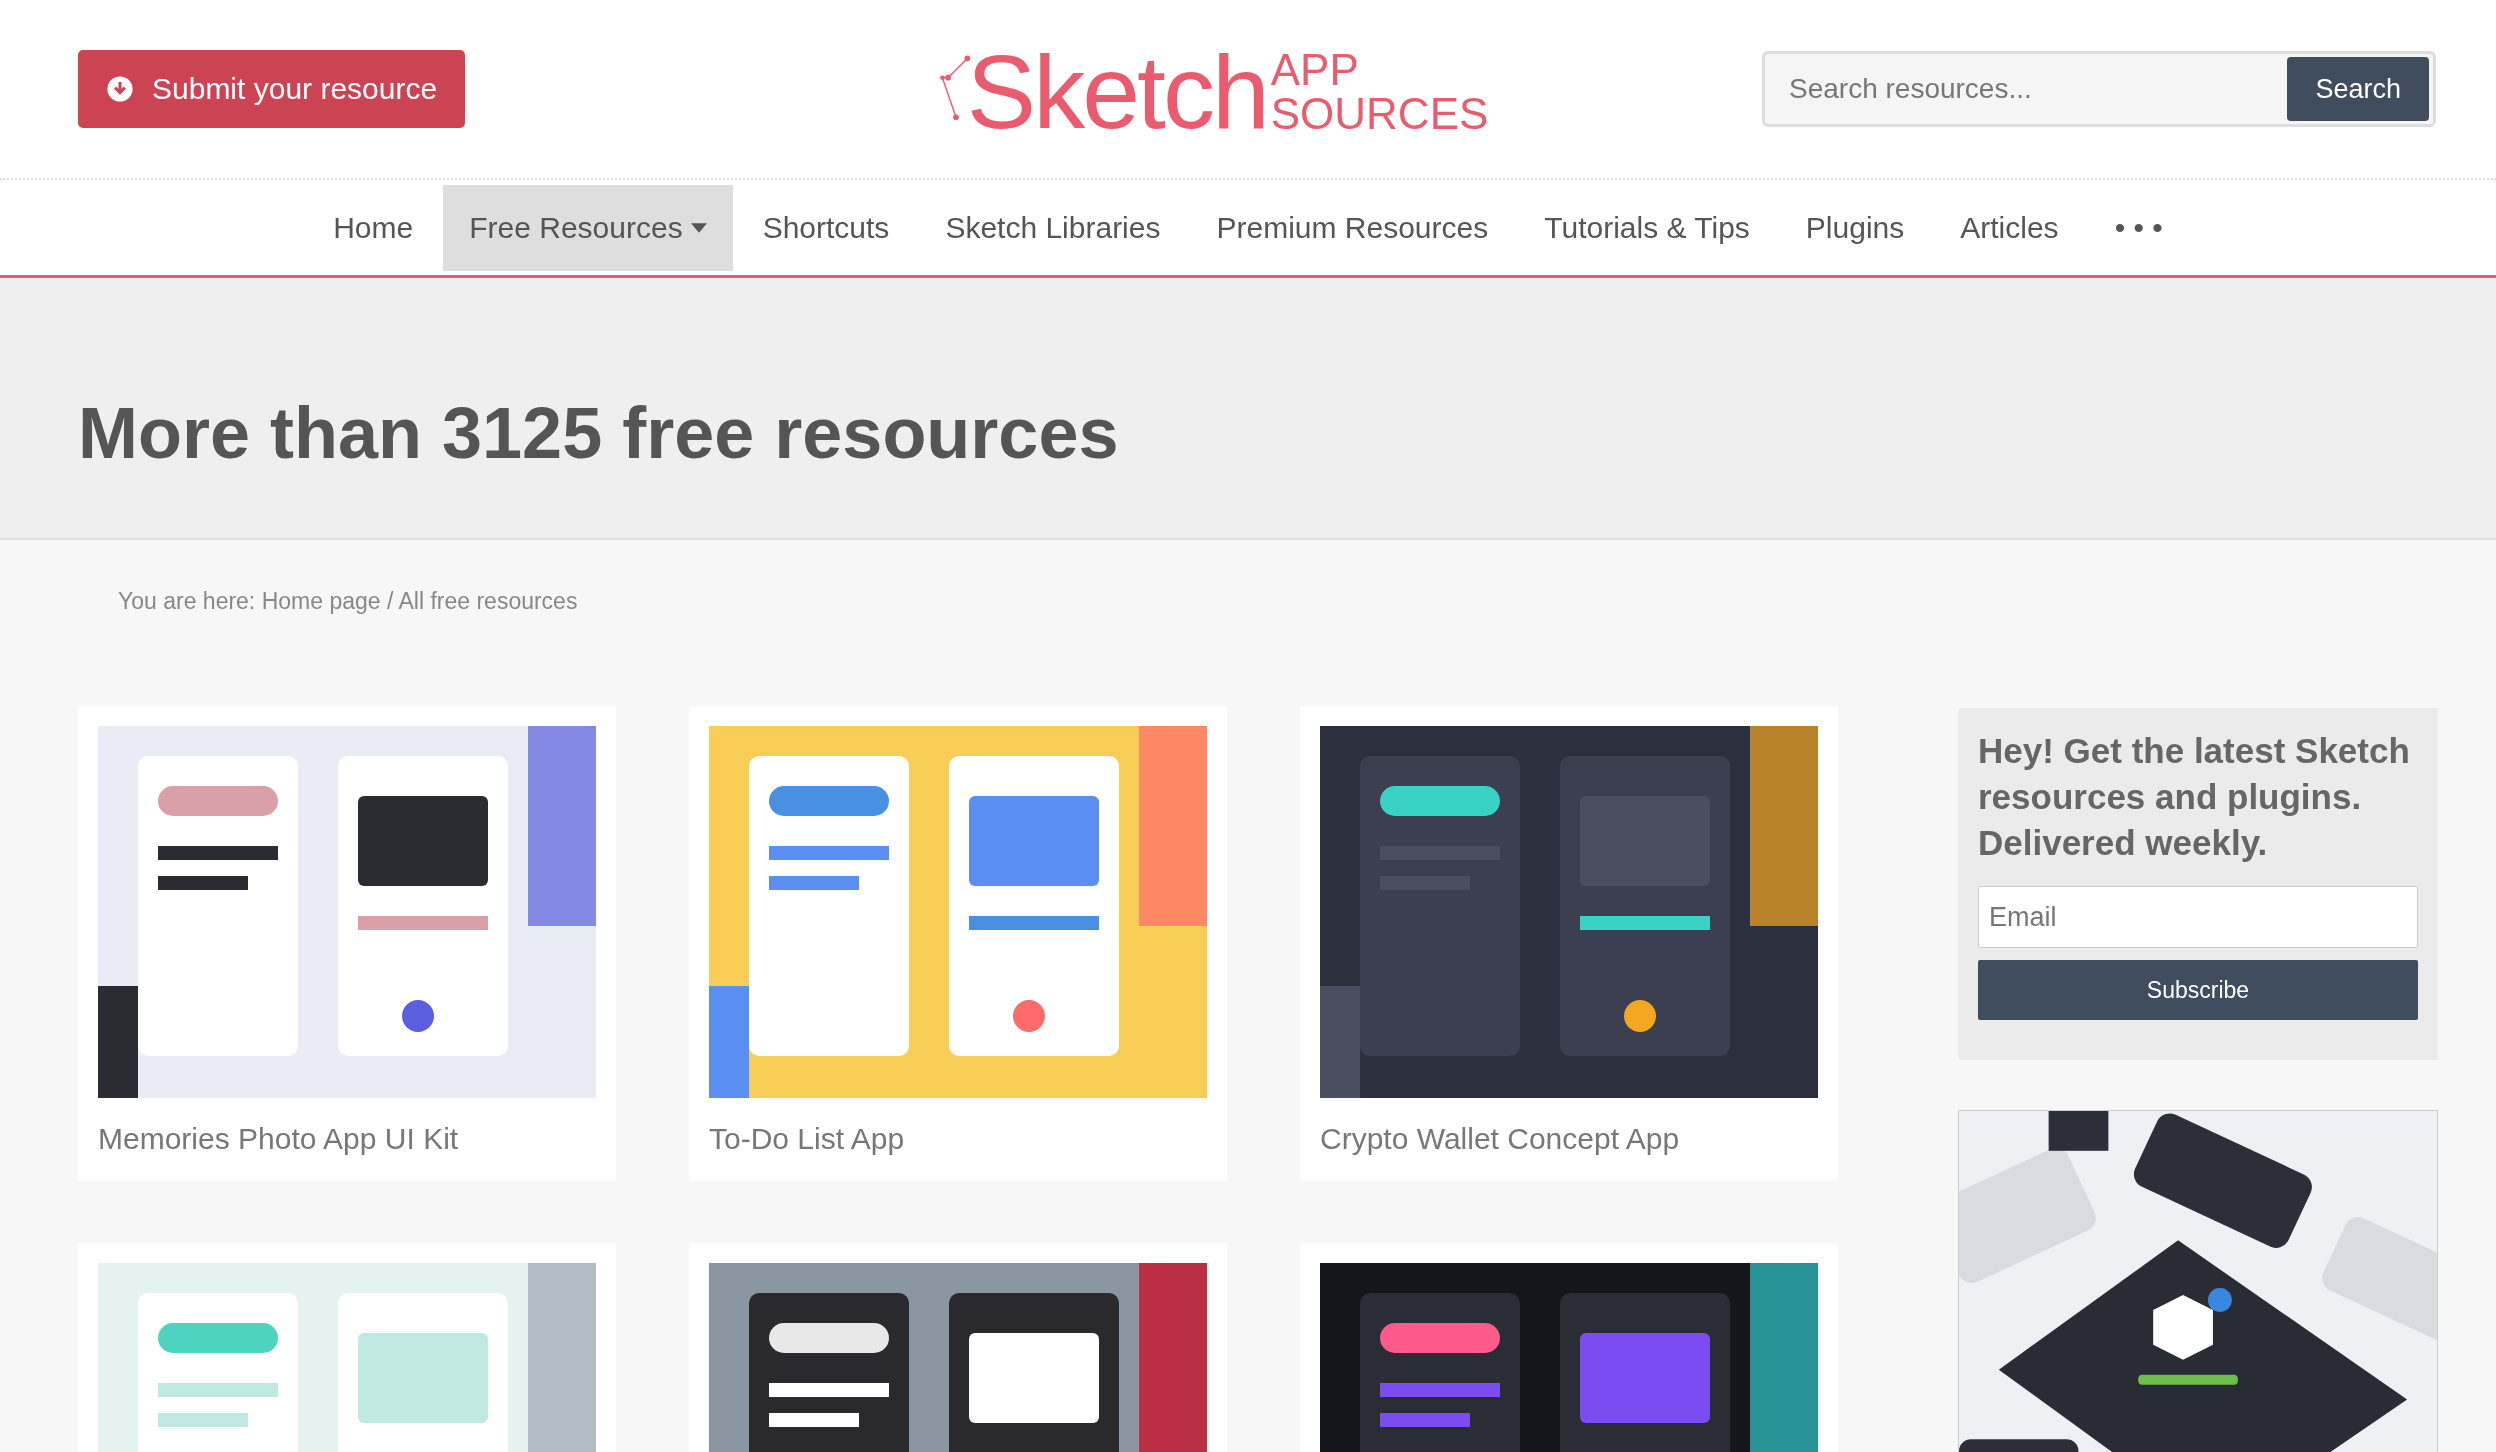 The image size is (2496, 1452). I want to click on logo-subtitle: SOURCES, so click(1379, 114).